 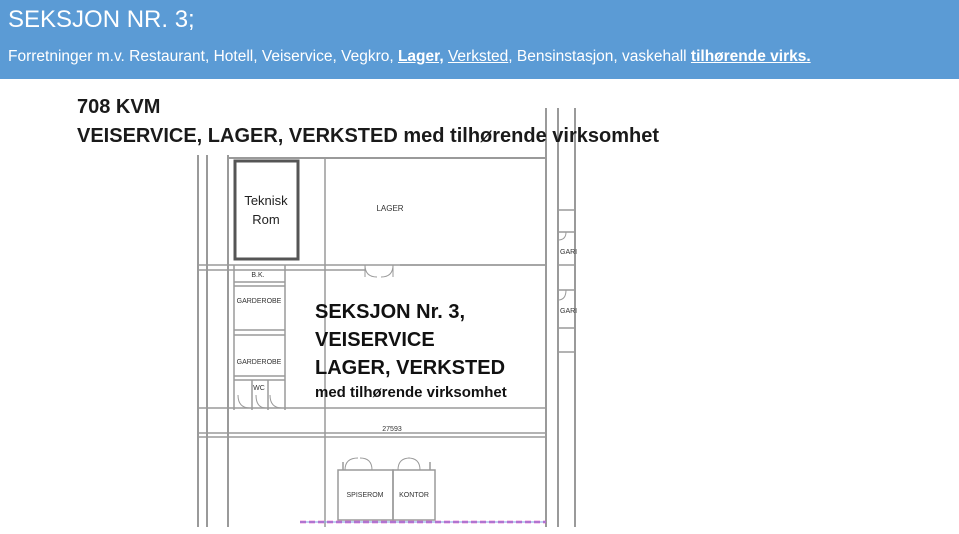 I want to click on dimension-label: 27593, so click(x=392, y=429).